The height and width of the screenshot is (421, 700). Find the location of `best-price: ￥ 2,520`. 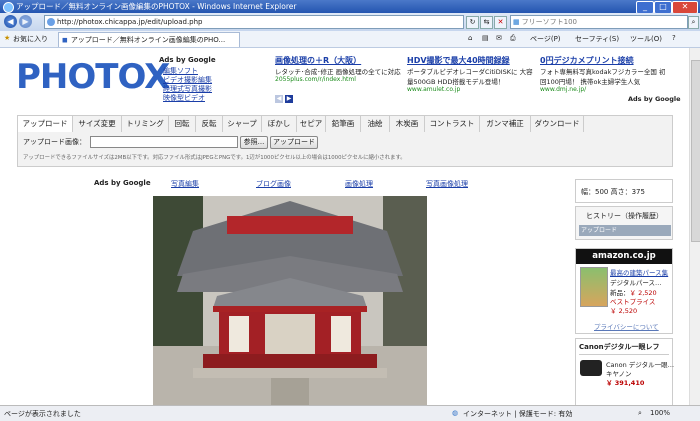

best-price: ￥ 2,520 is located at coordinates (624, 311).